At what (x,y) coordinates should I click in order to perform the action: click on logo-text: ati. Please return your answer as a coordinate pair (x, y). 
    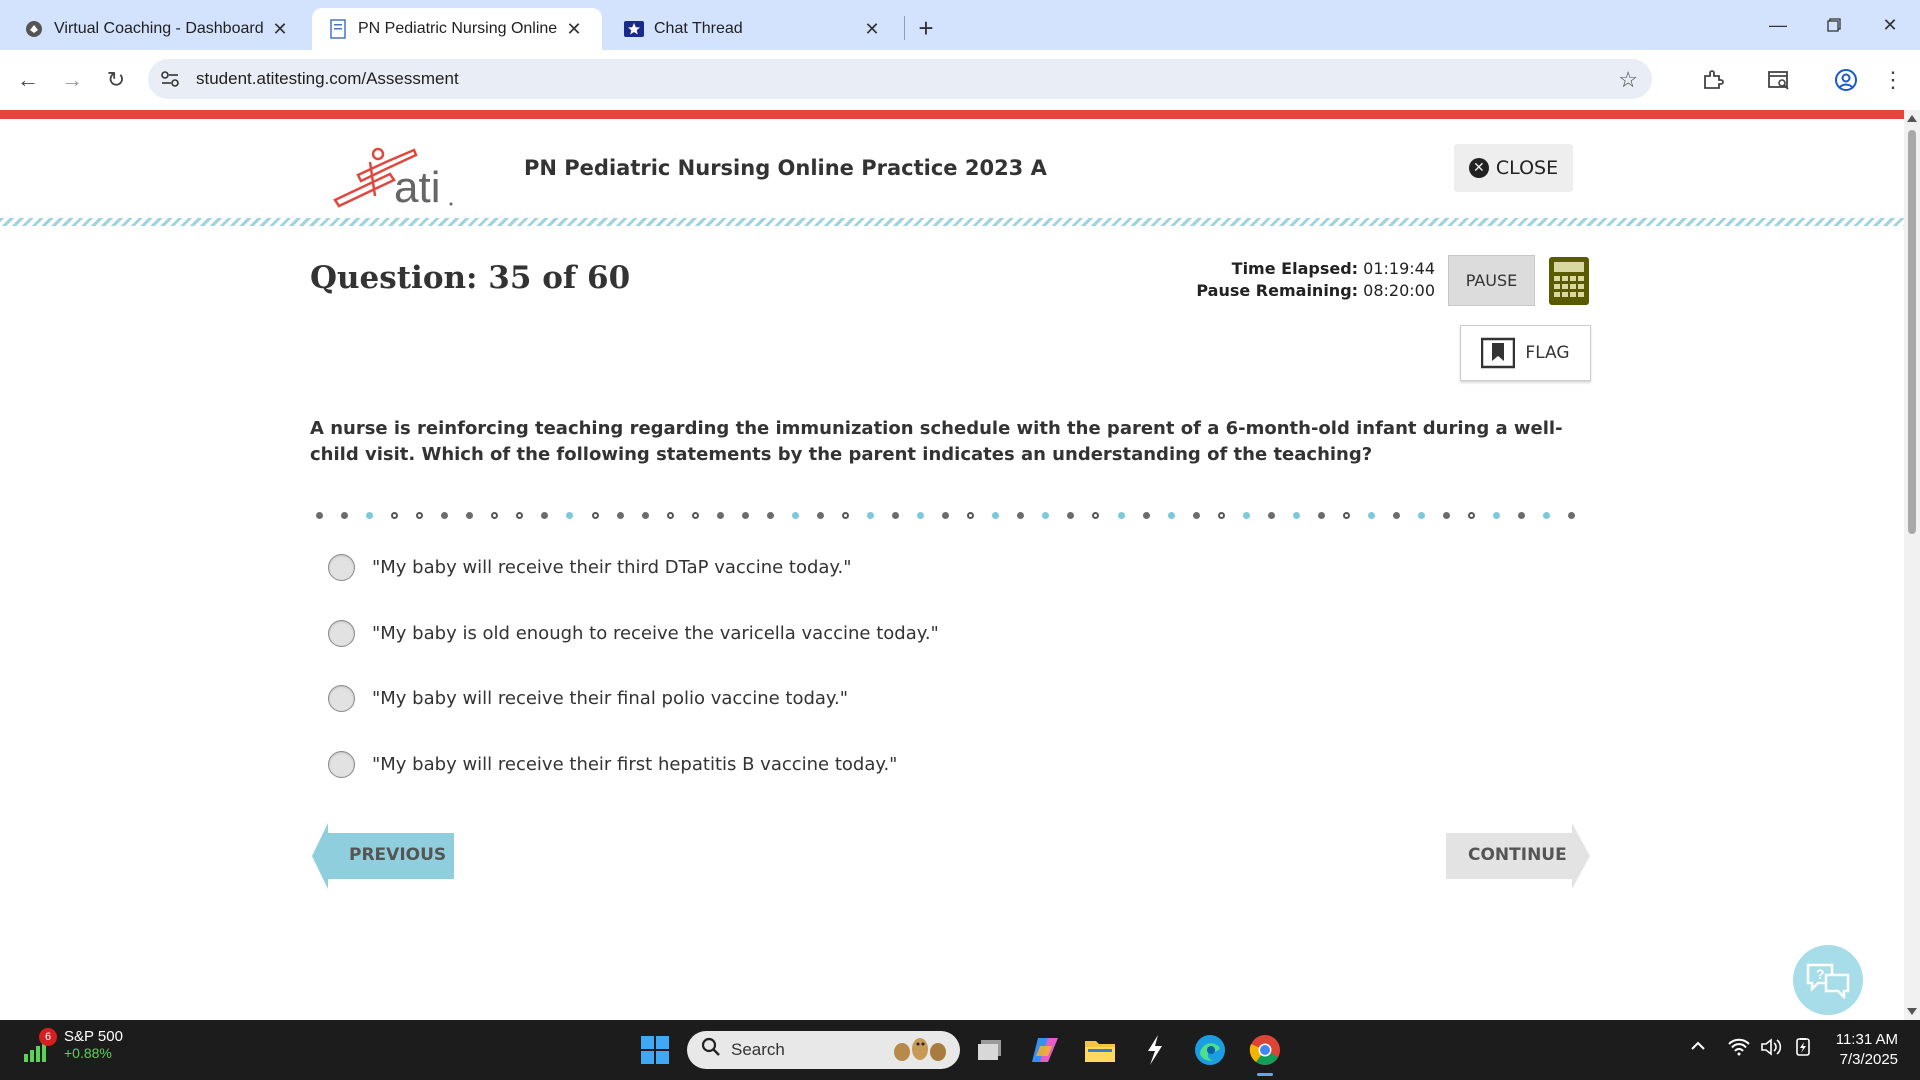
    Looking at the image, I should click on (417, 186).